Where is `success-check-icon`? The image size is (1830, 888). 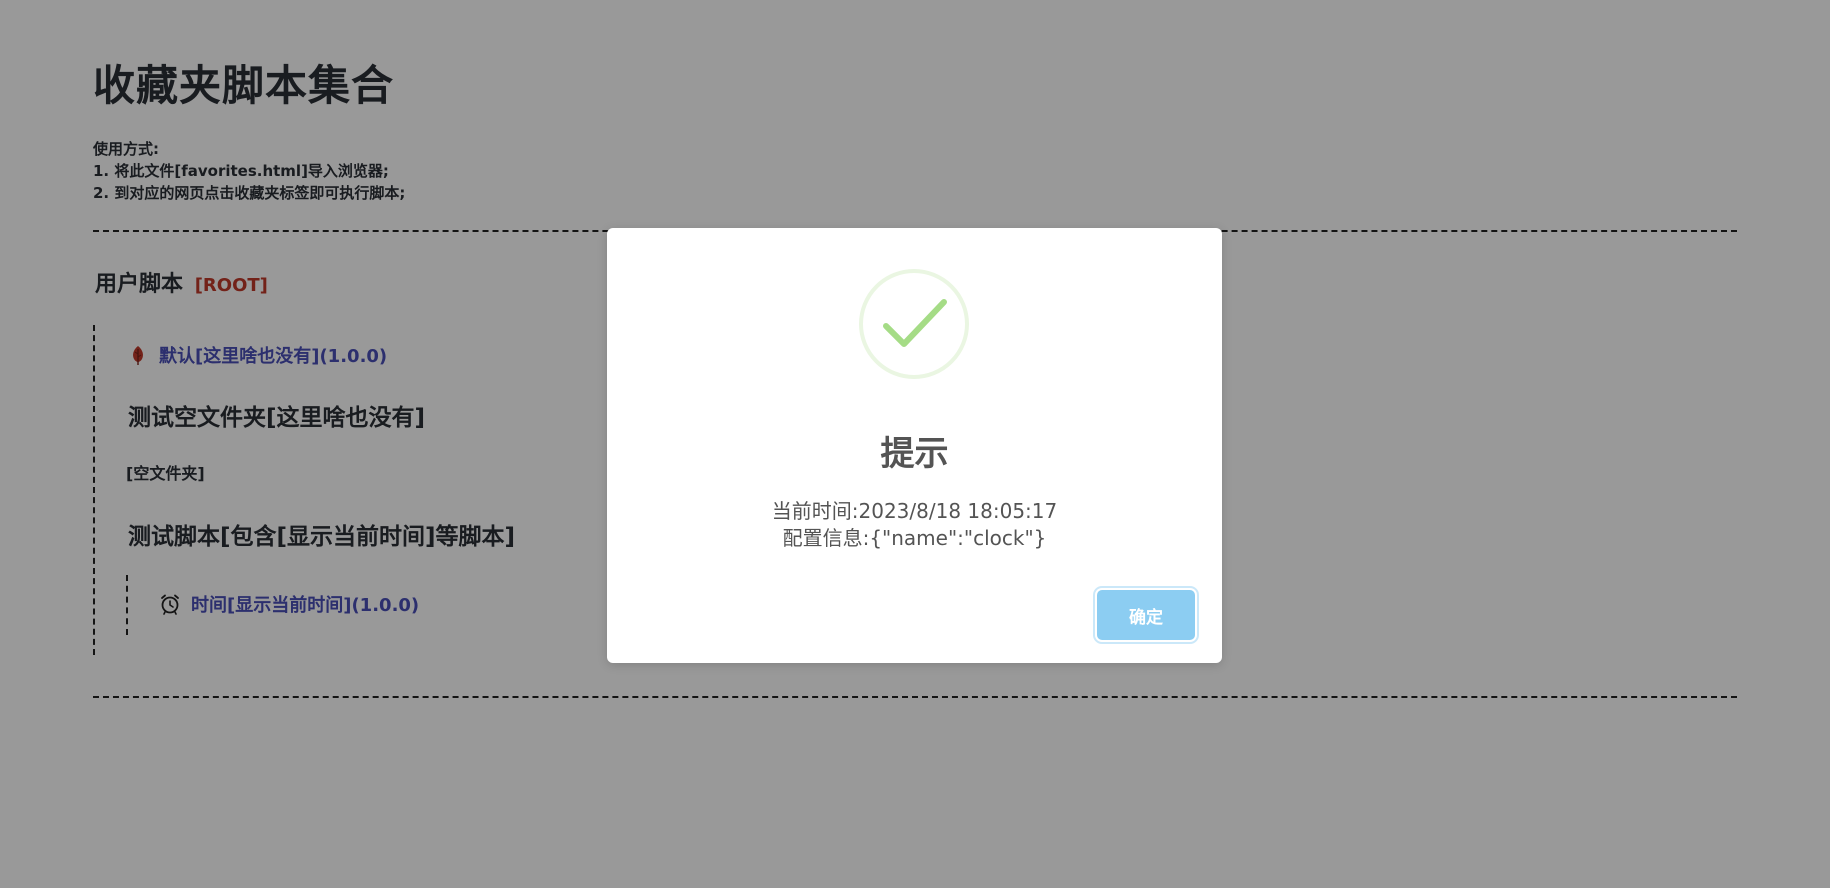
success-check-icon is located at coordinates (914, 324).